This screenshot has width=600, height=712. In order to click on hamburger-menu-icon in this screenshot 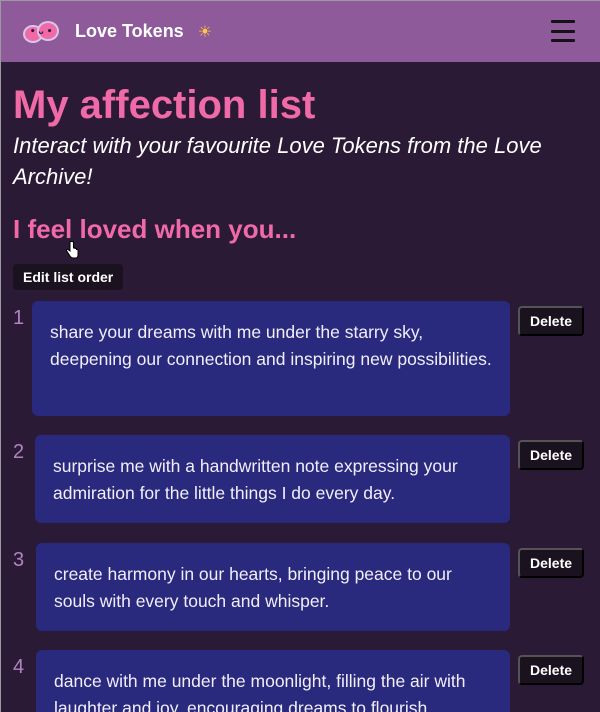, I will do `click(563, 31)`.